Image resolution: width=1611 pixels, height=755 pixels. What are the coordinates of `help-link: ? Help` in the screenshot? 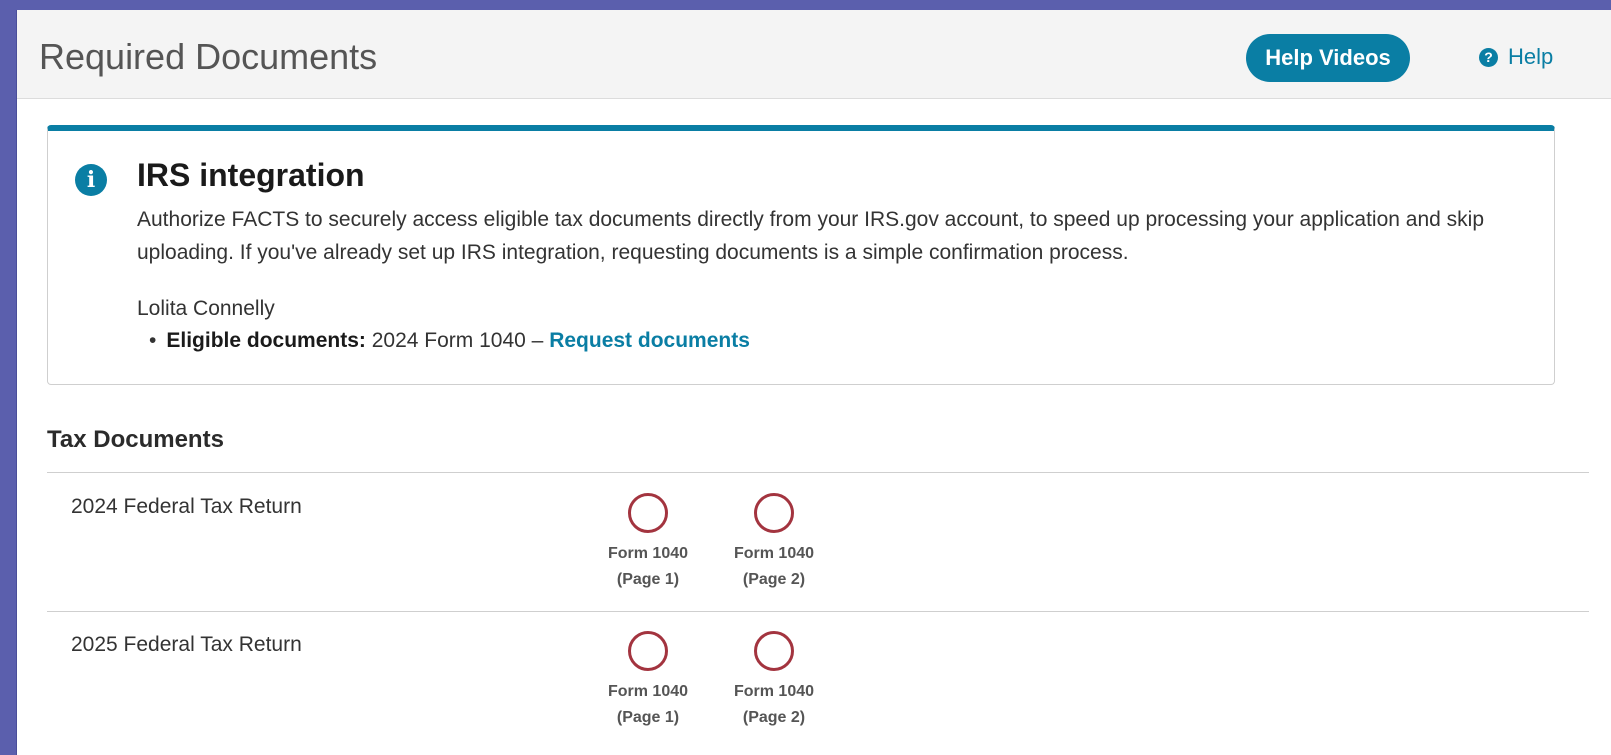 It's located at (1516, 57).